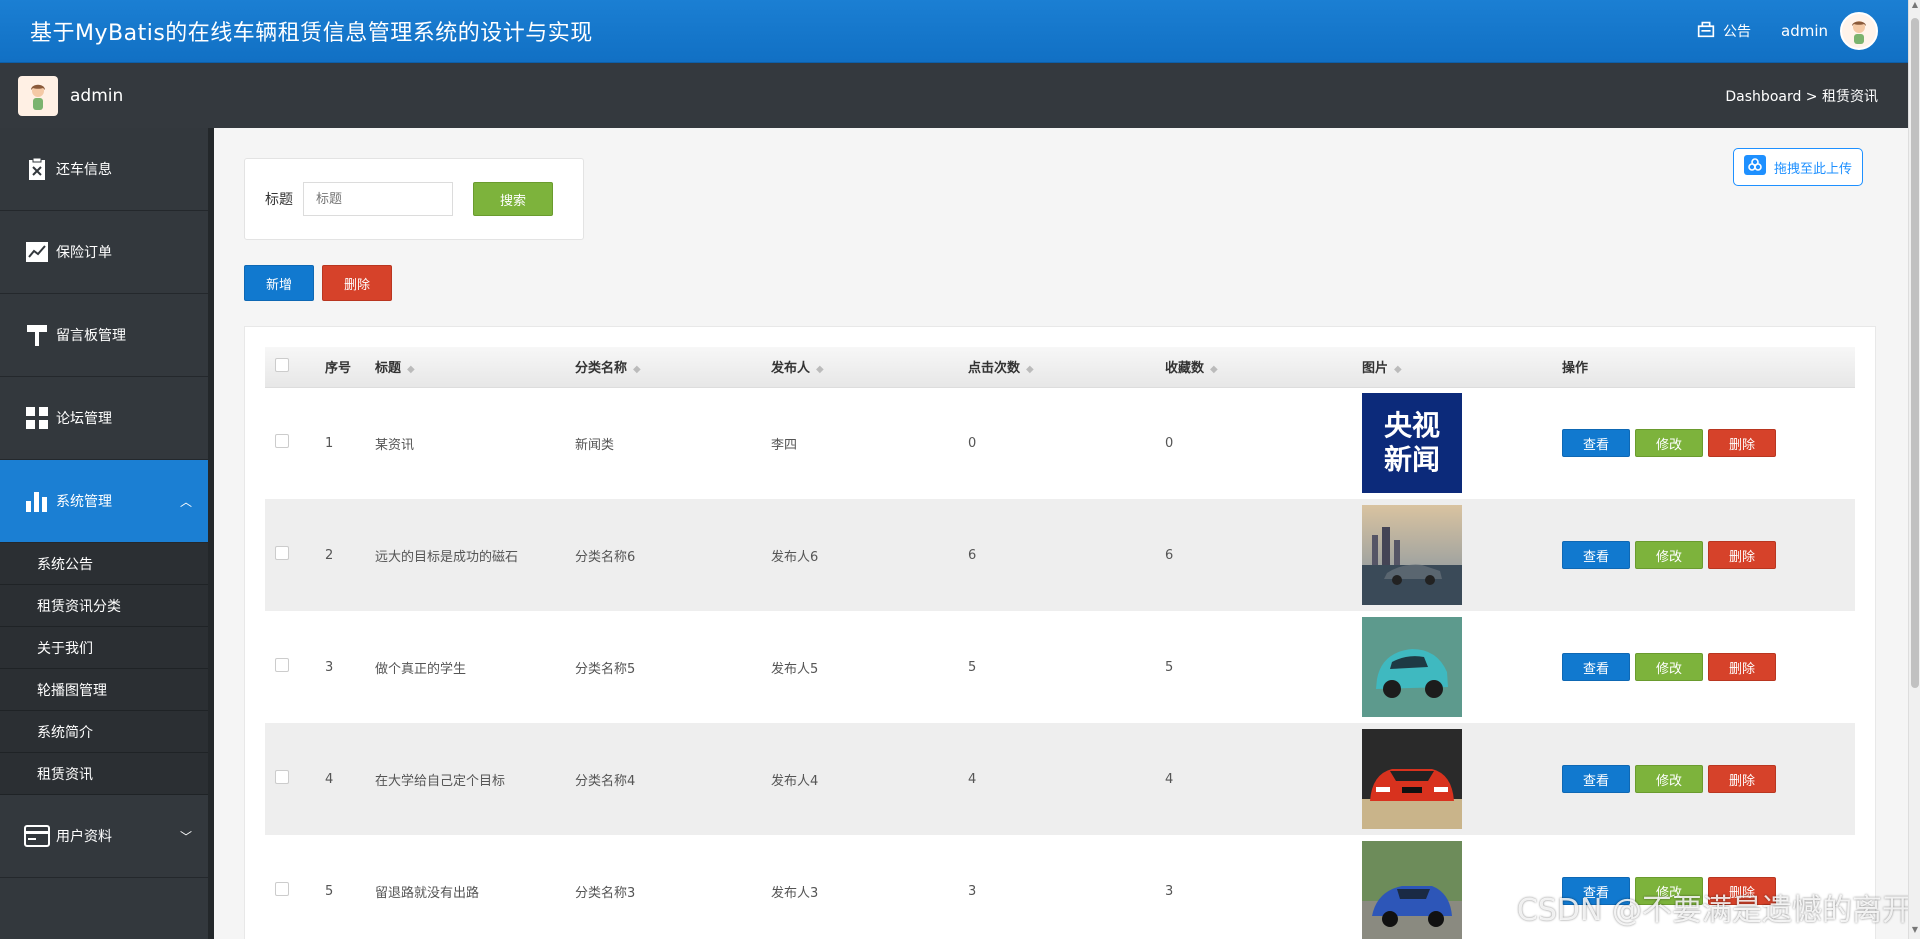  What do you see at coordinates (440, 781) in the screenshot?
I see `cell-title: 在大学给自己定个目标` at bounding box center [440, 781].